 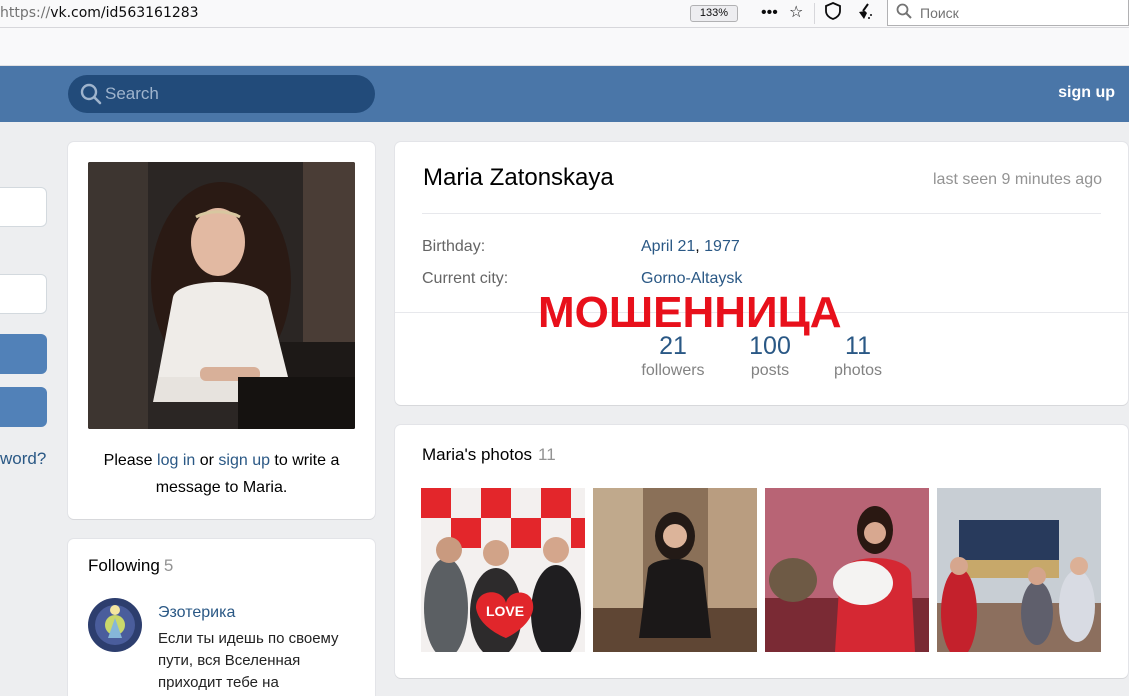 I want to click on url-path: vk.com/id563161283, so click(x=124, y=13).